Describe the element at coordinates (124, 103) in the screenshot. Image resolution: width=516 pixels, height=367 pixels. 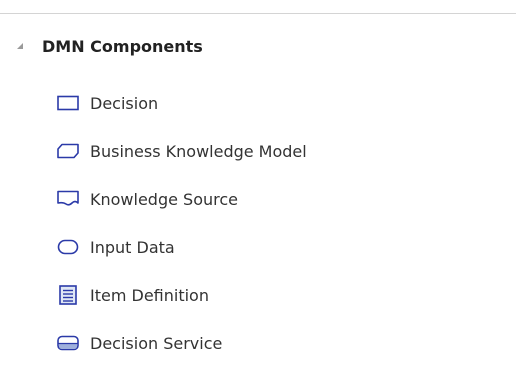
I see `item-label: Decision` at that location.